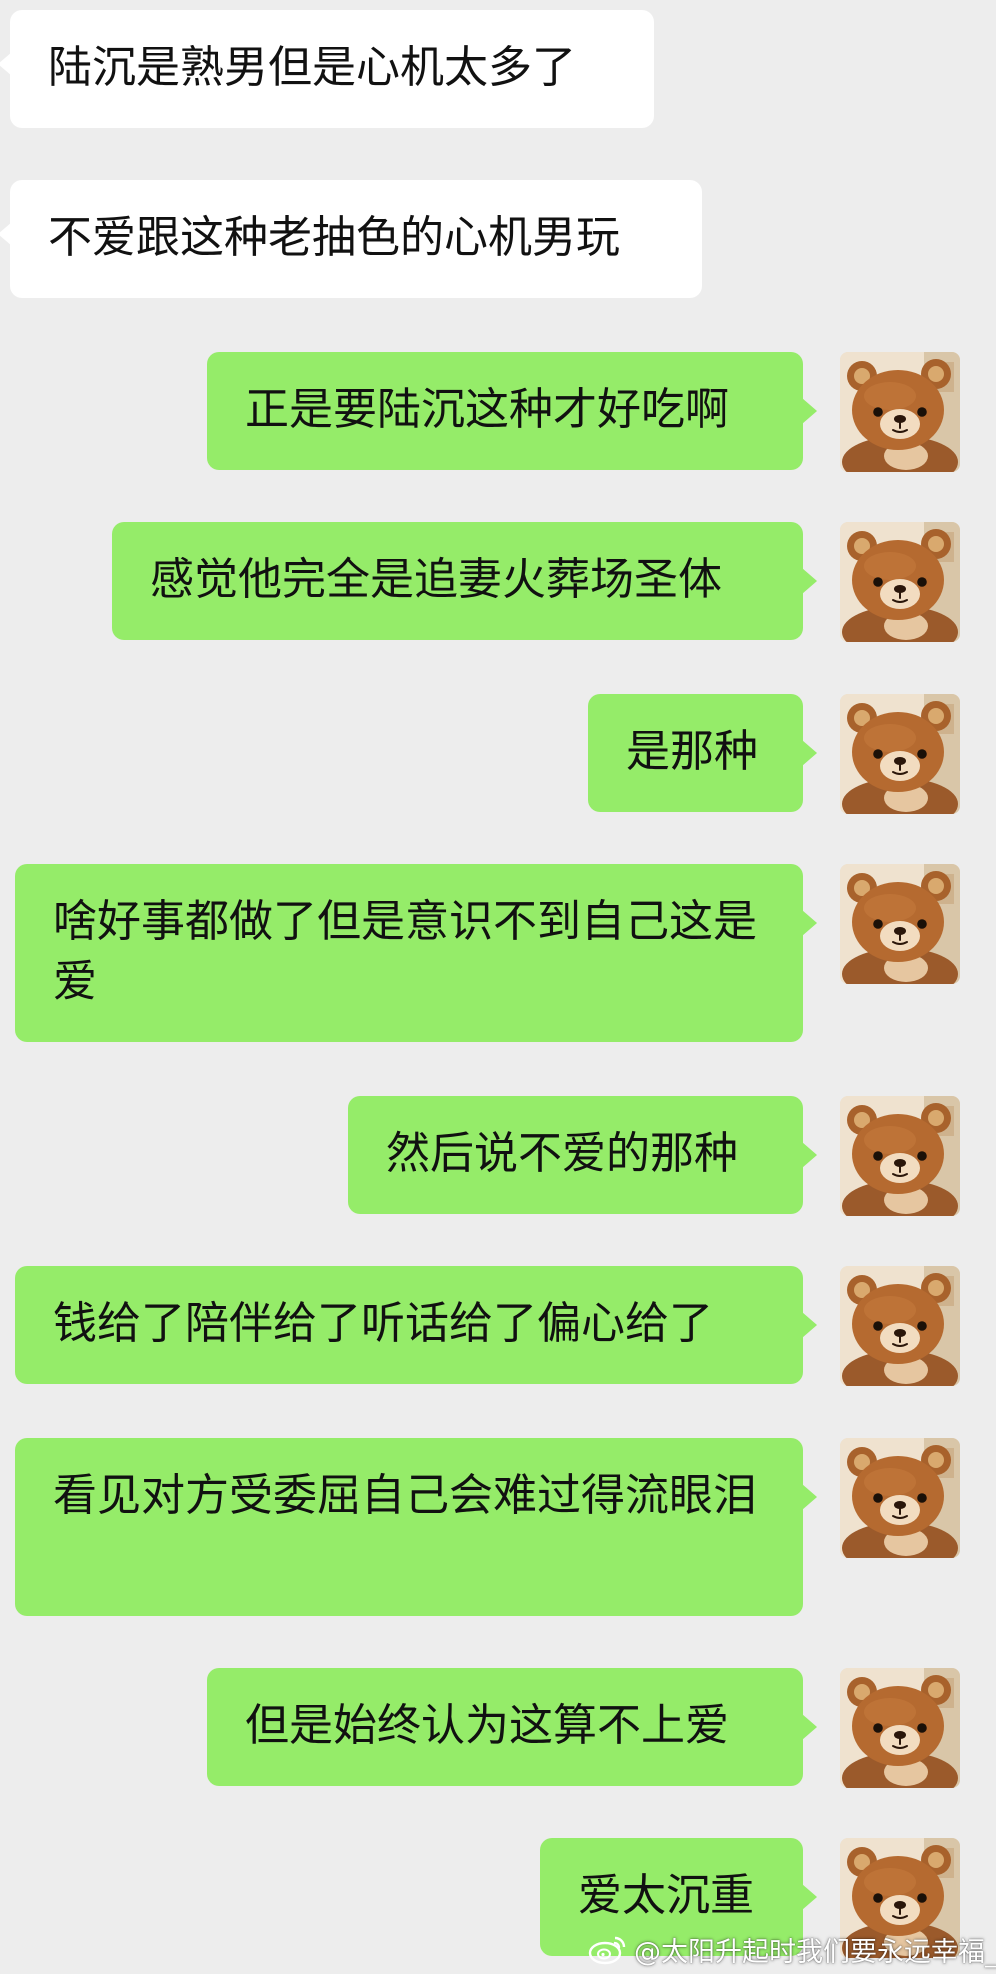  I want to click on message-bubble-outgoing: 钱给了陪伴给了听话给了偏心给了, so click(416, 1325).